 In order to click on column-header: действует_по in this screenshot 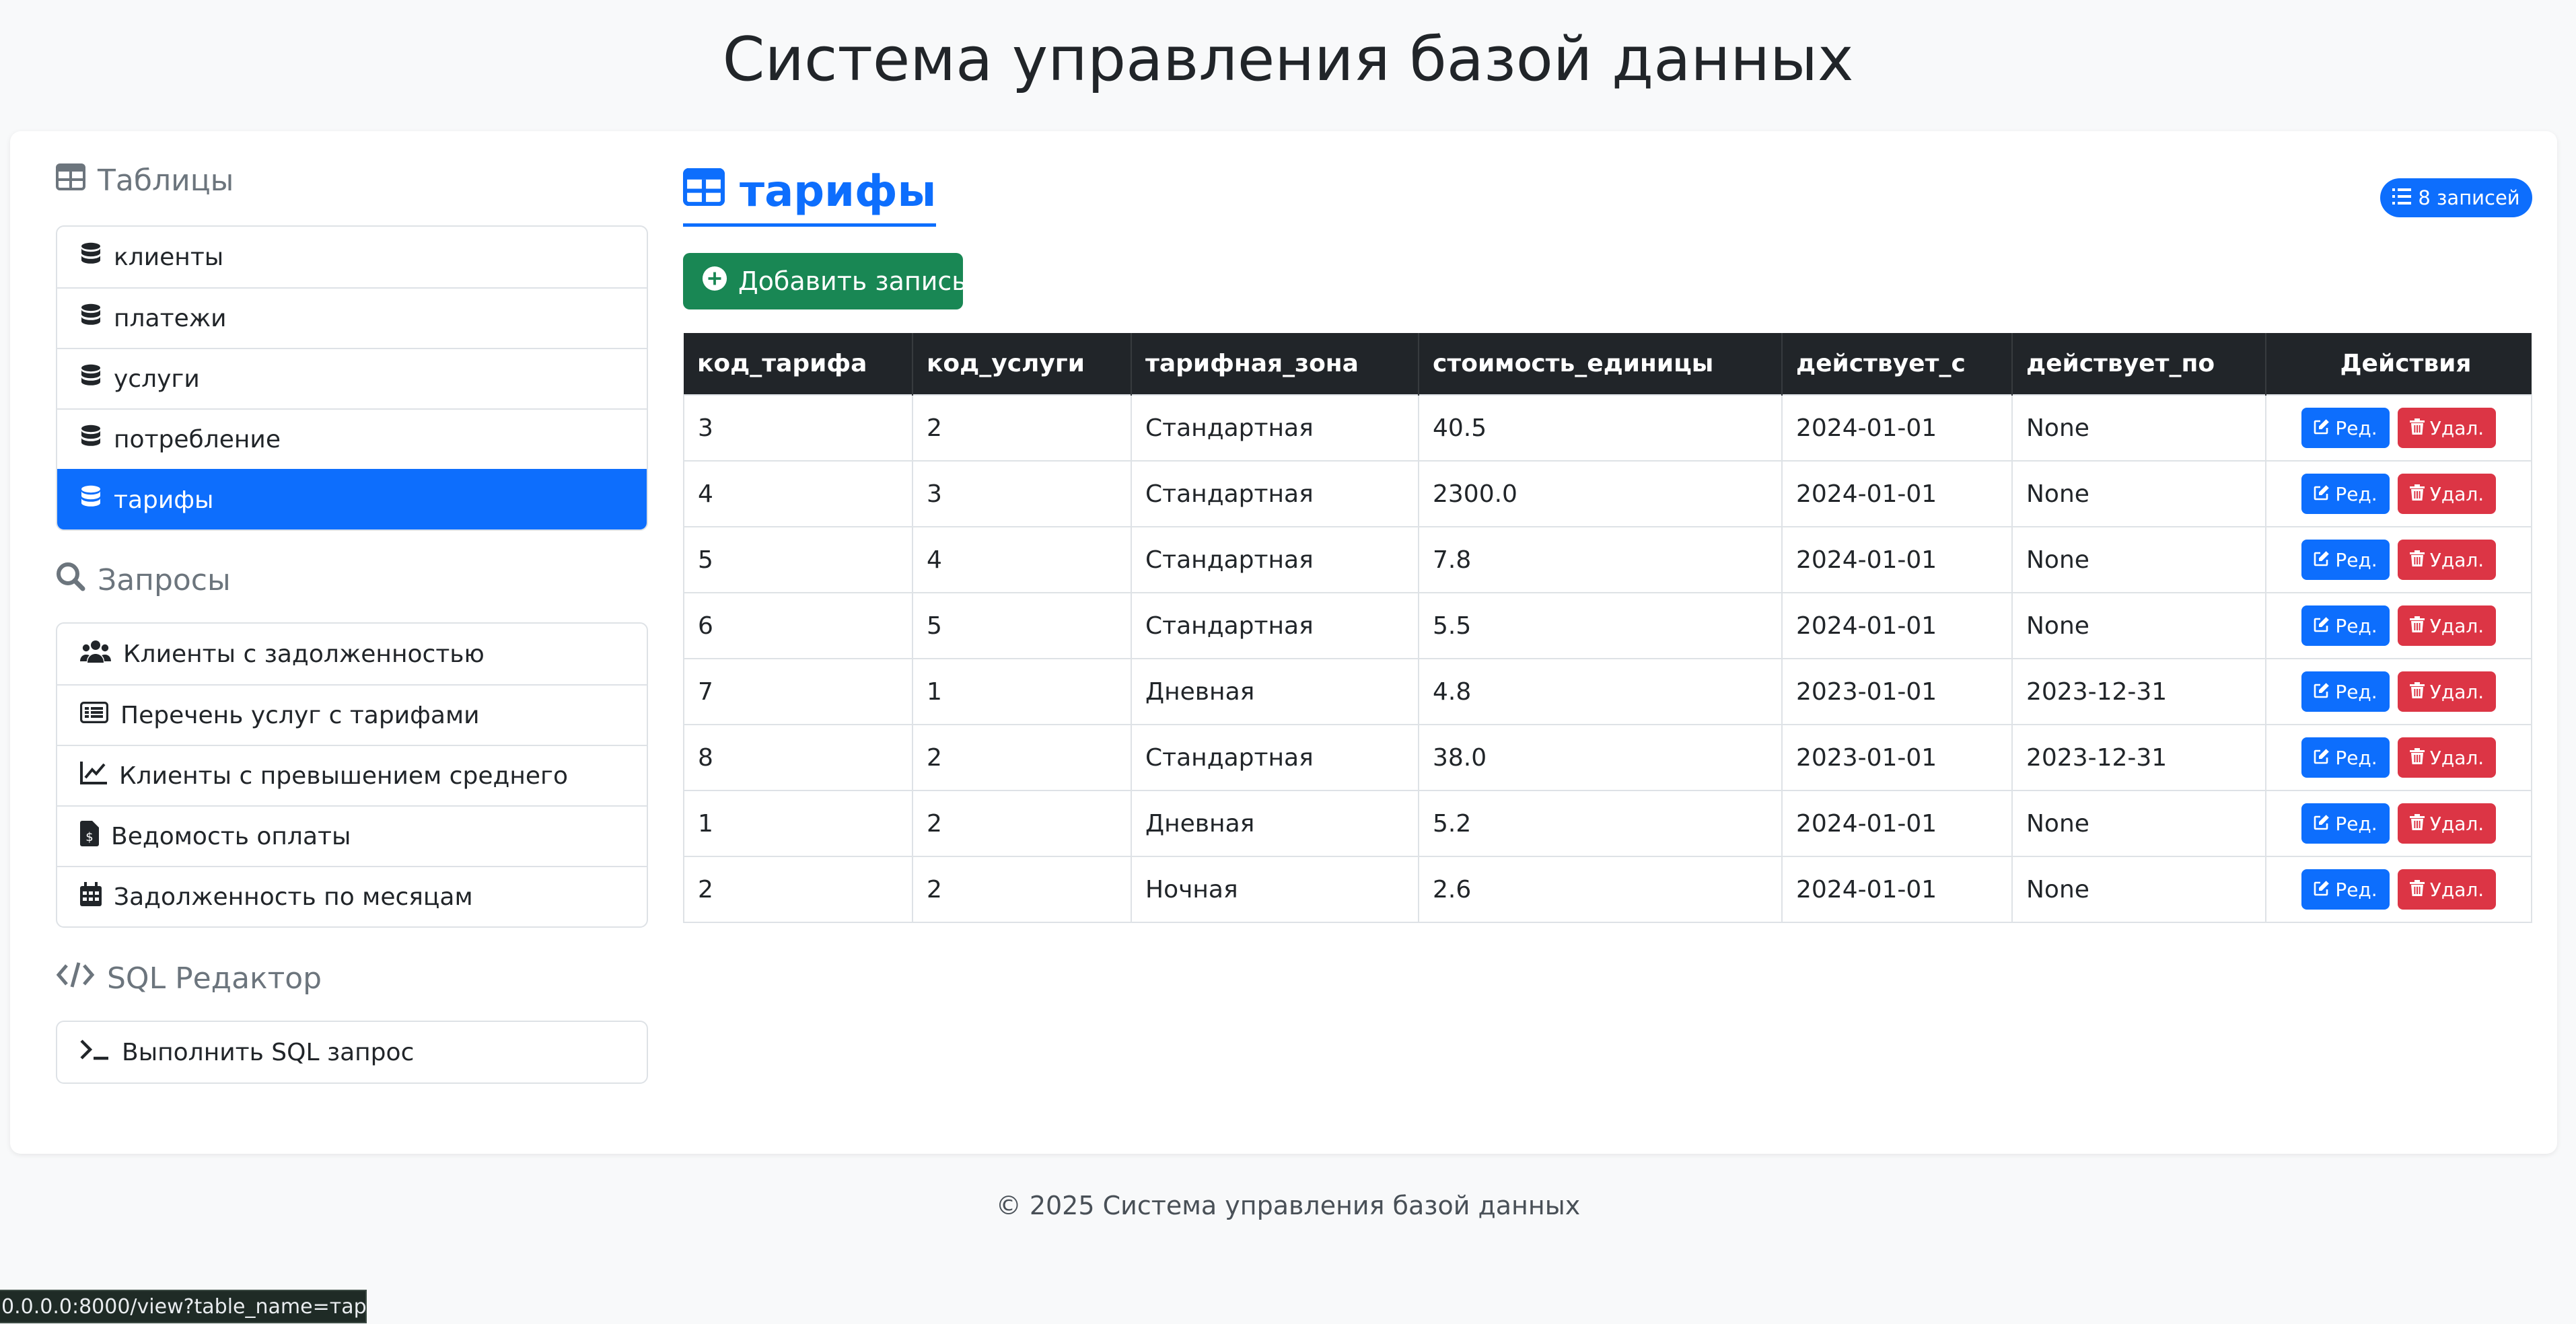, I will do `click(2139, 364)`.